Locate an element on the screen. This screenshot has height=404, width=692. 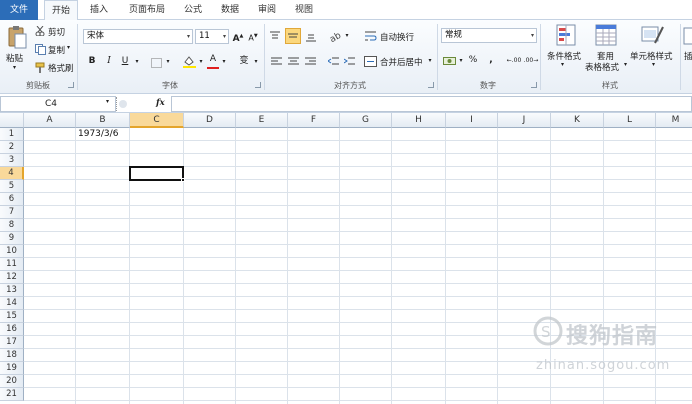
column-header-a: A is located at coordinates (50, 120).